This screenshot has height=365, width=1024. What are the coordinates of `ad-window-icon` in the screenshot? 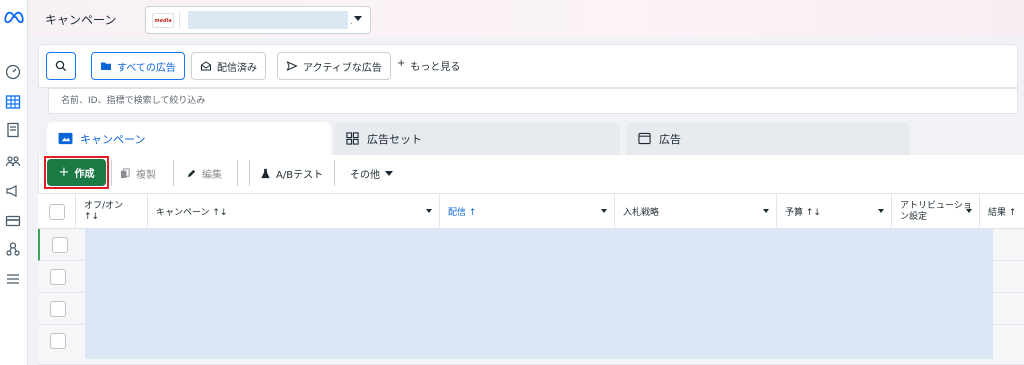 It's located at (644, 139).